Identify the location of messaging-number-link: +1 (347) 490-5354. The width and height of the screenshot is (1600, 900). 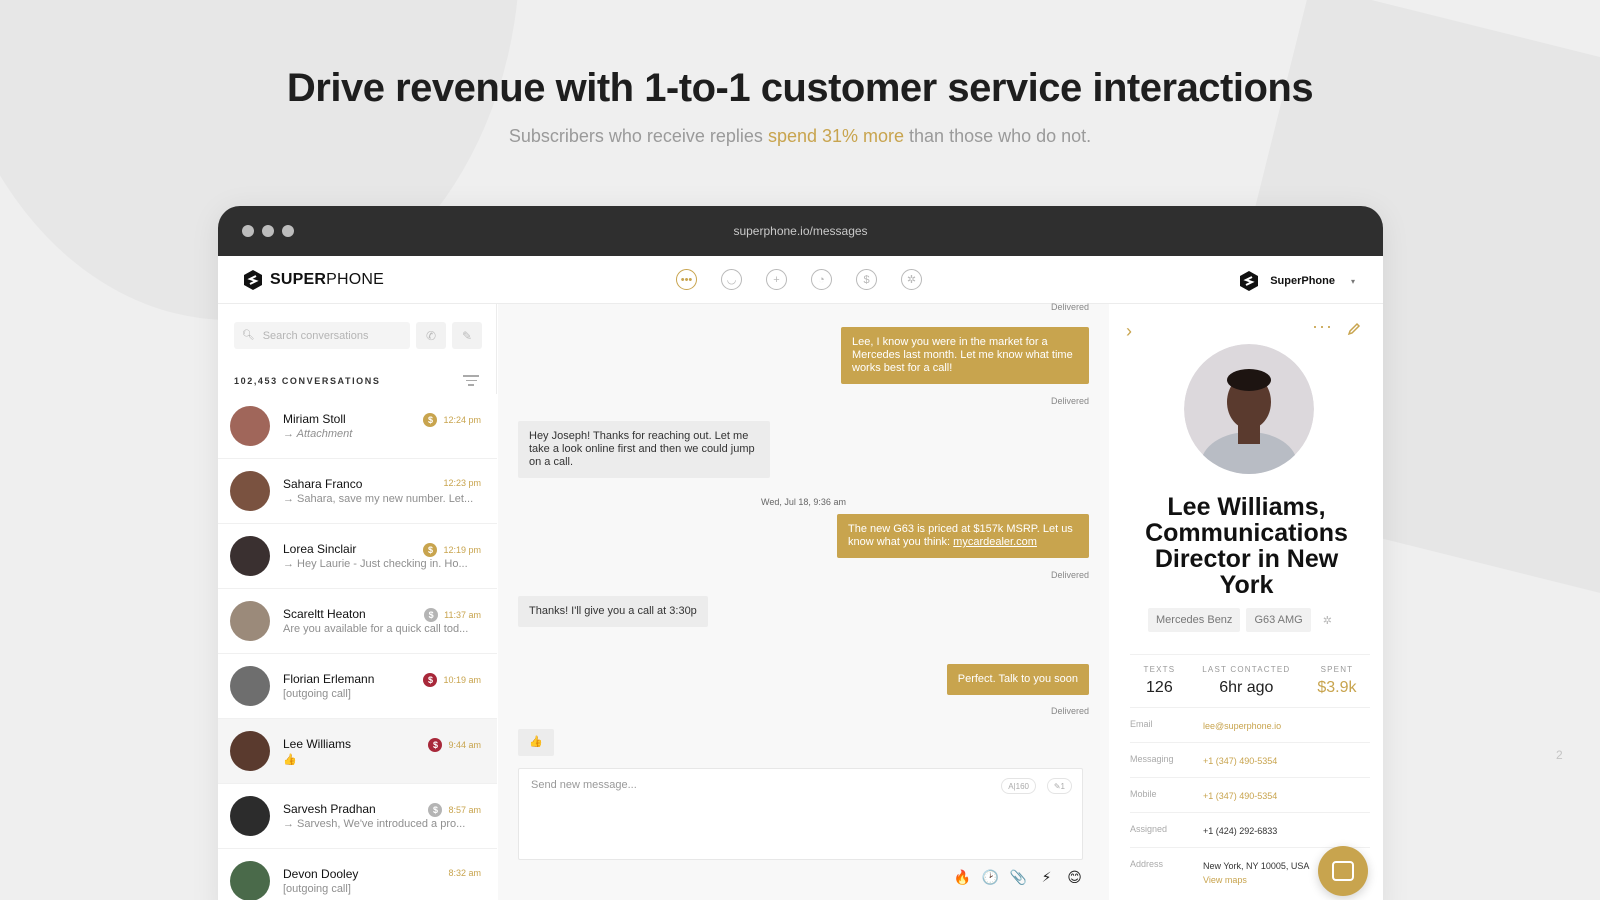
(1240, 761).